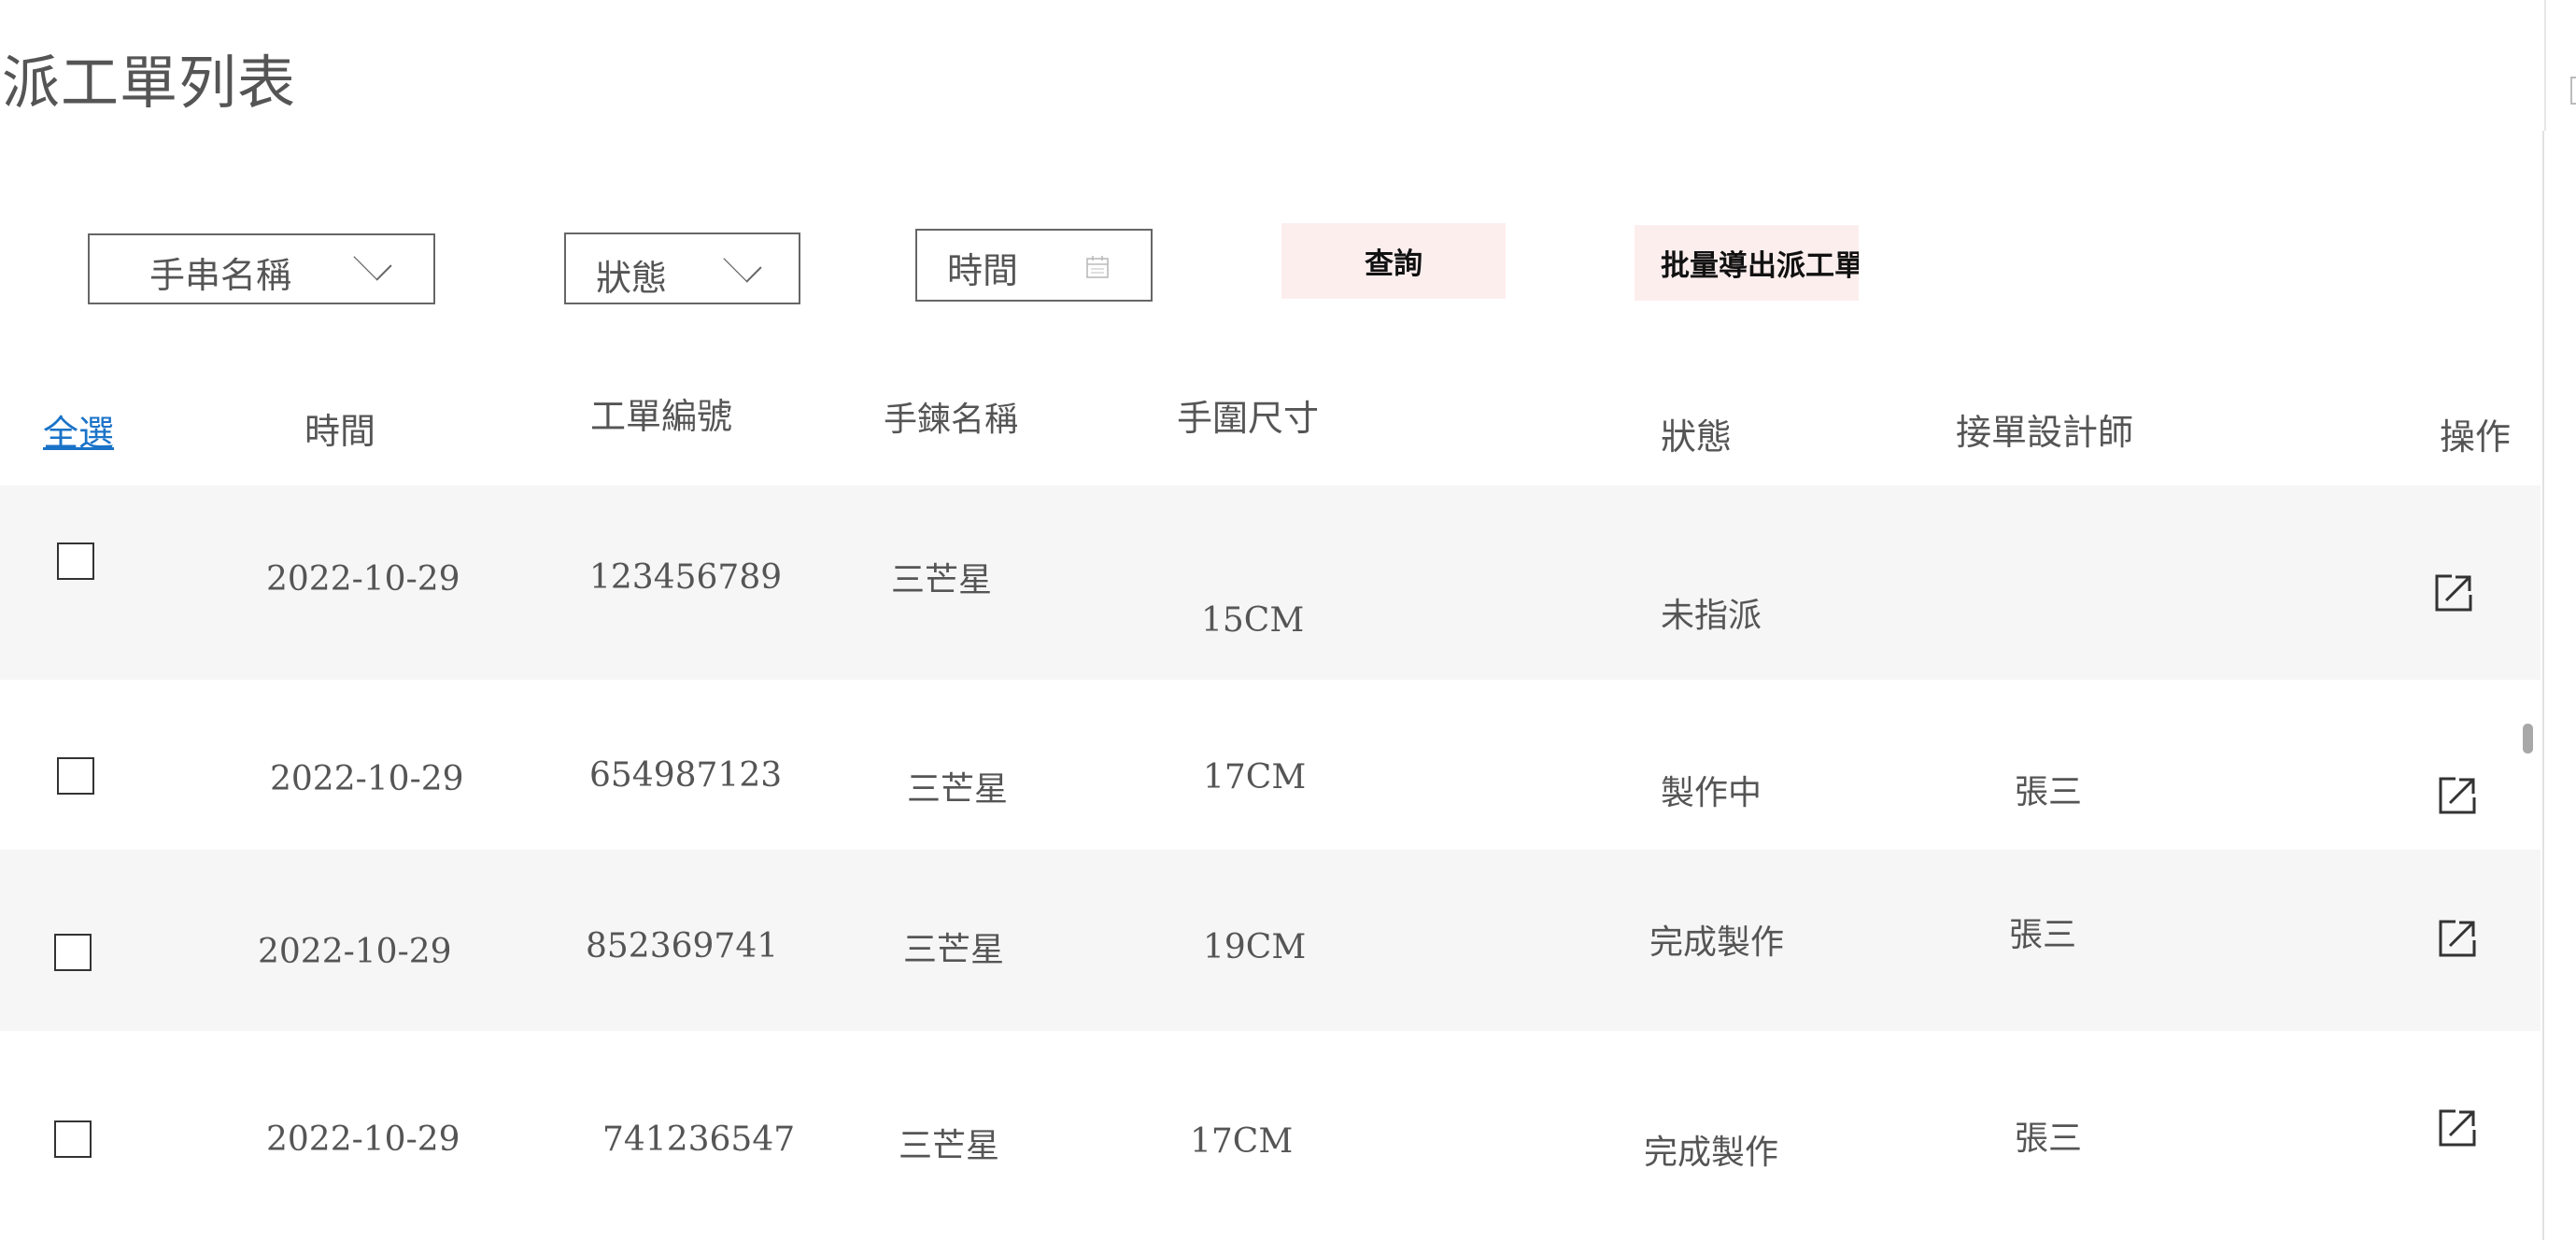 The image size is (2576, 1240). Describe the element at coordinates (1253, 620) in the screenshot. I see `row-wrist-size: 15CM` at that location.